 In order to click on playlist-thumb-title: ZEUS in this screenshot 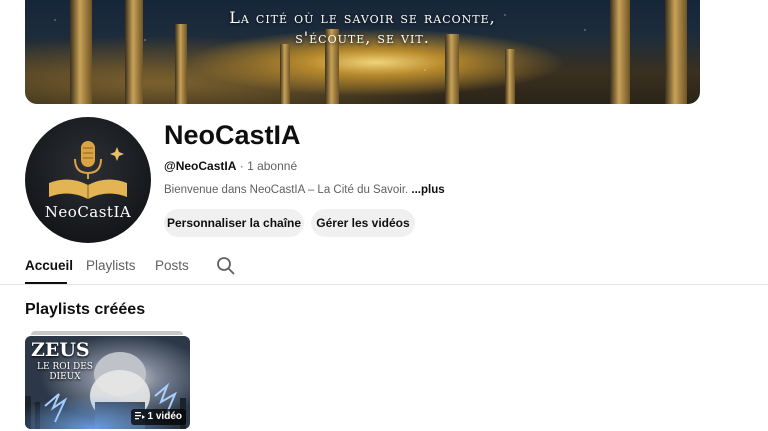, I will do `click(60, 350)`.